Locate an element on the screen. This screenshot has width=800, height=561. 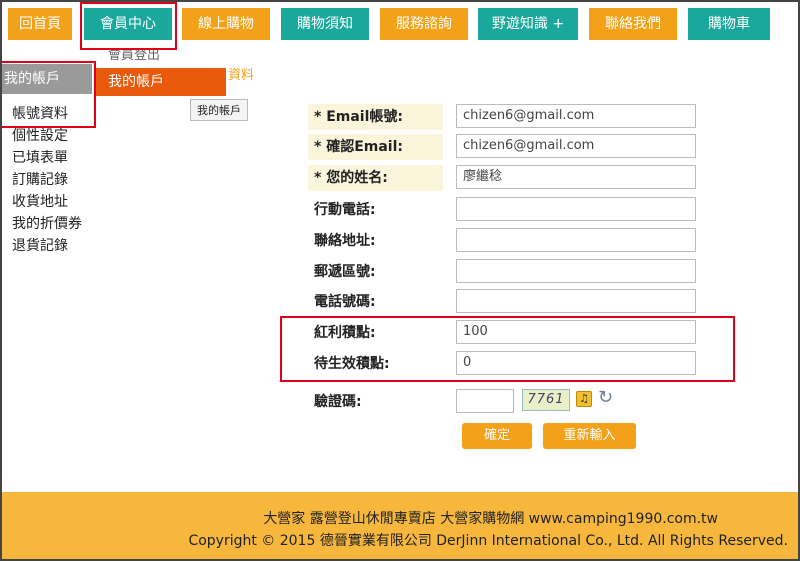
confirm-email-field: chizen6@gmail.com is located at coordinates (576, 146).